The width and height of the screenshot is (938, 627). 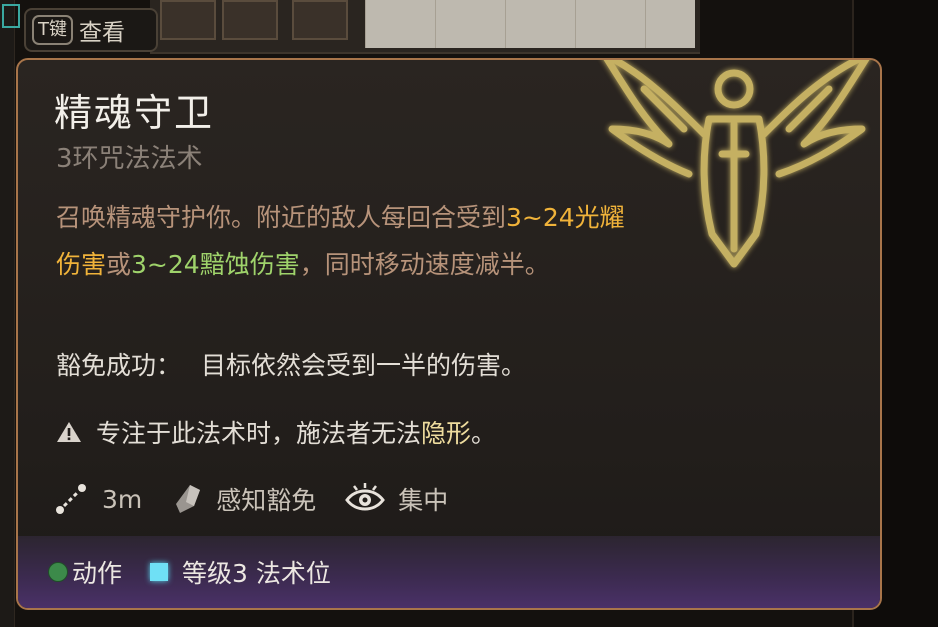 I want to click on spell-slot-cost: 等级3 法术位, so click(x=240, y=572).